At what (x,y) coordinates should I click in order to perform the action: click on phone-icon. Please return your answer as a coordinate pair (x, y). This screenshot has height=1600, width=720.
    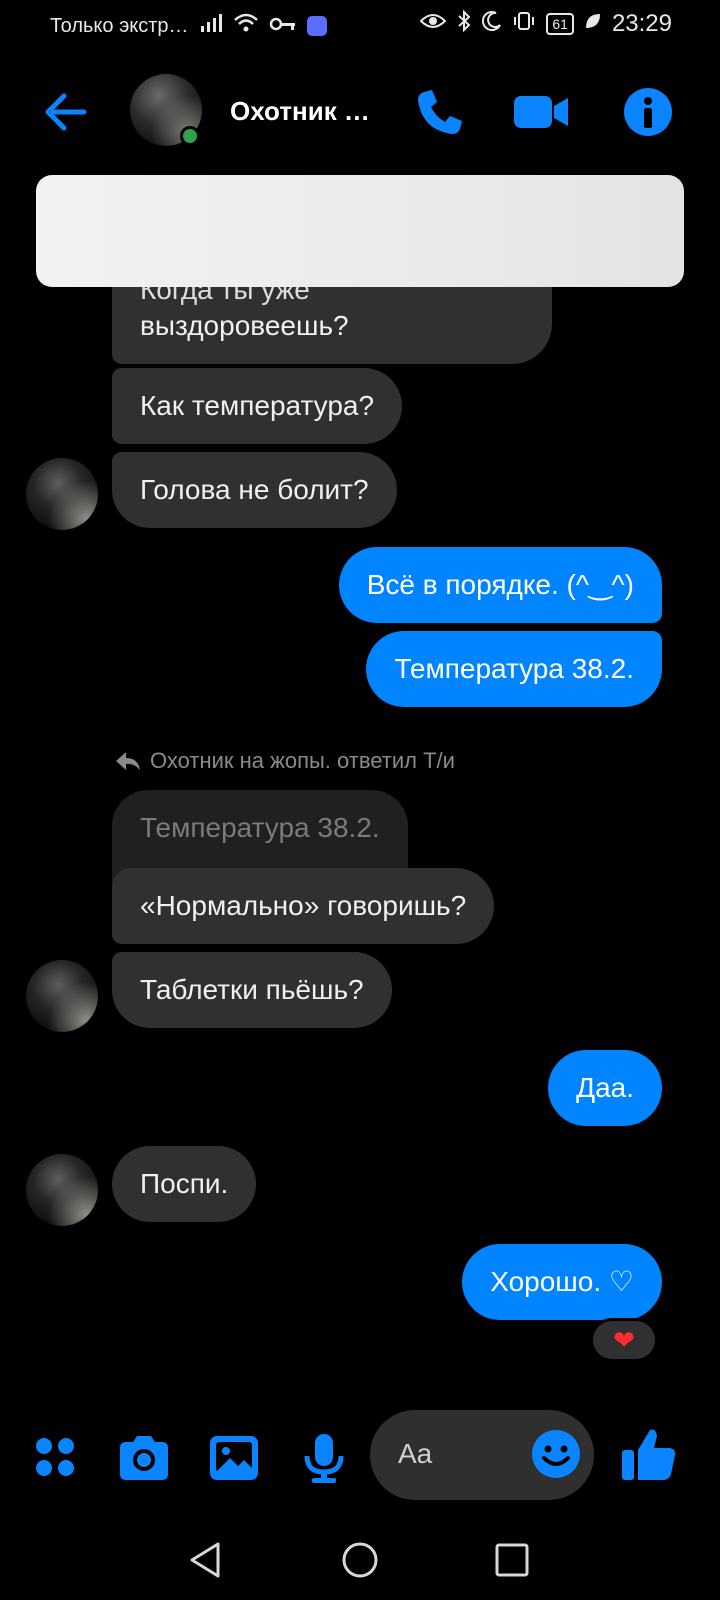
    Looking at the image, I should click on (440, 112).